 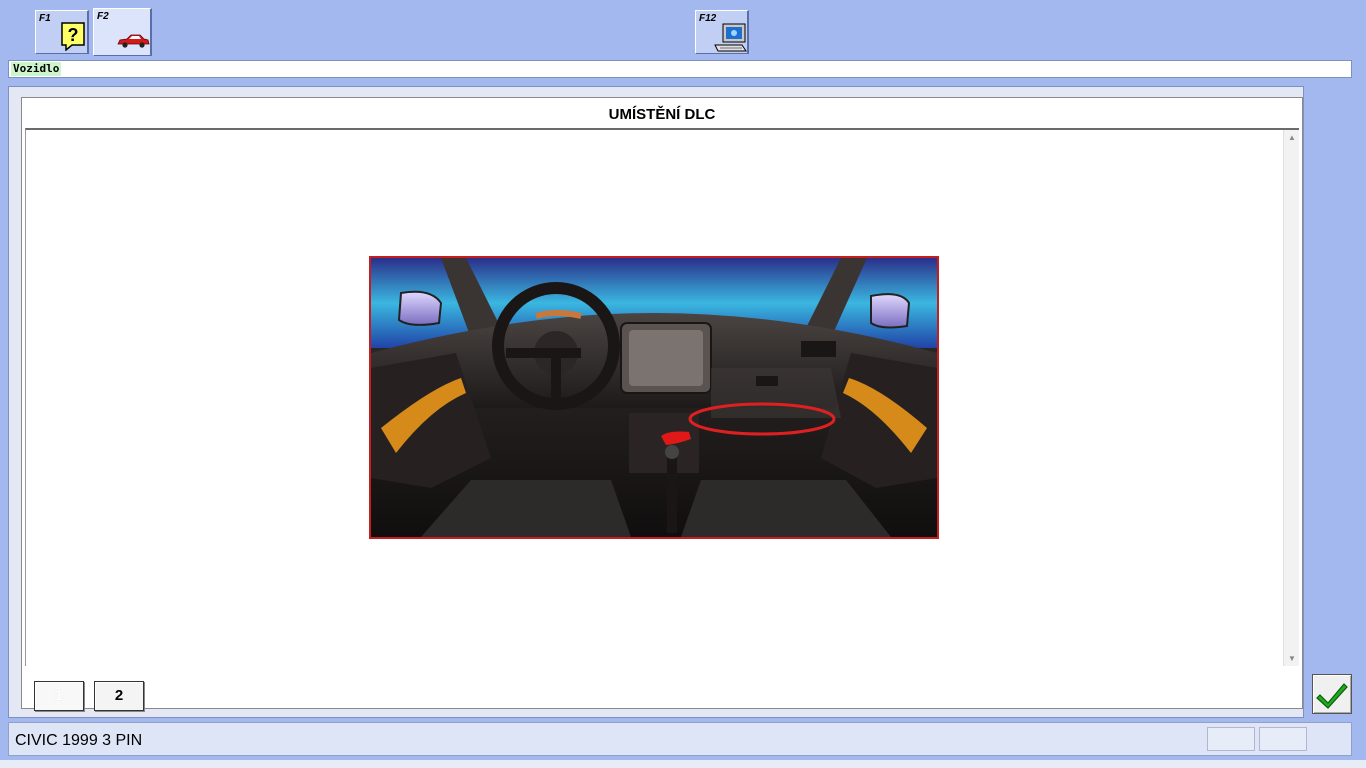 What do you see at coordinates (103, 16) in the screenshot?
I see `f2-key-label: F2` at bounding box center [103, 16].